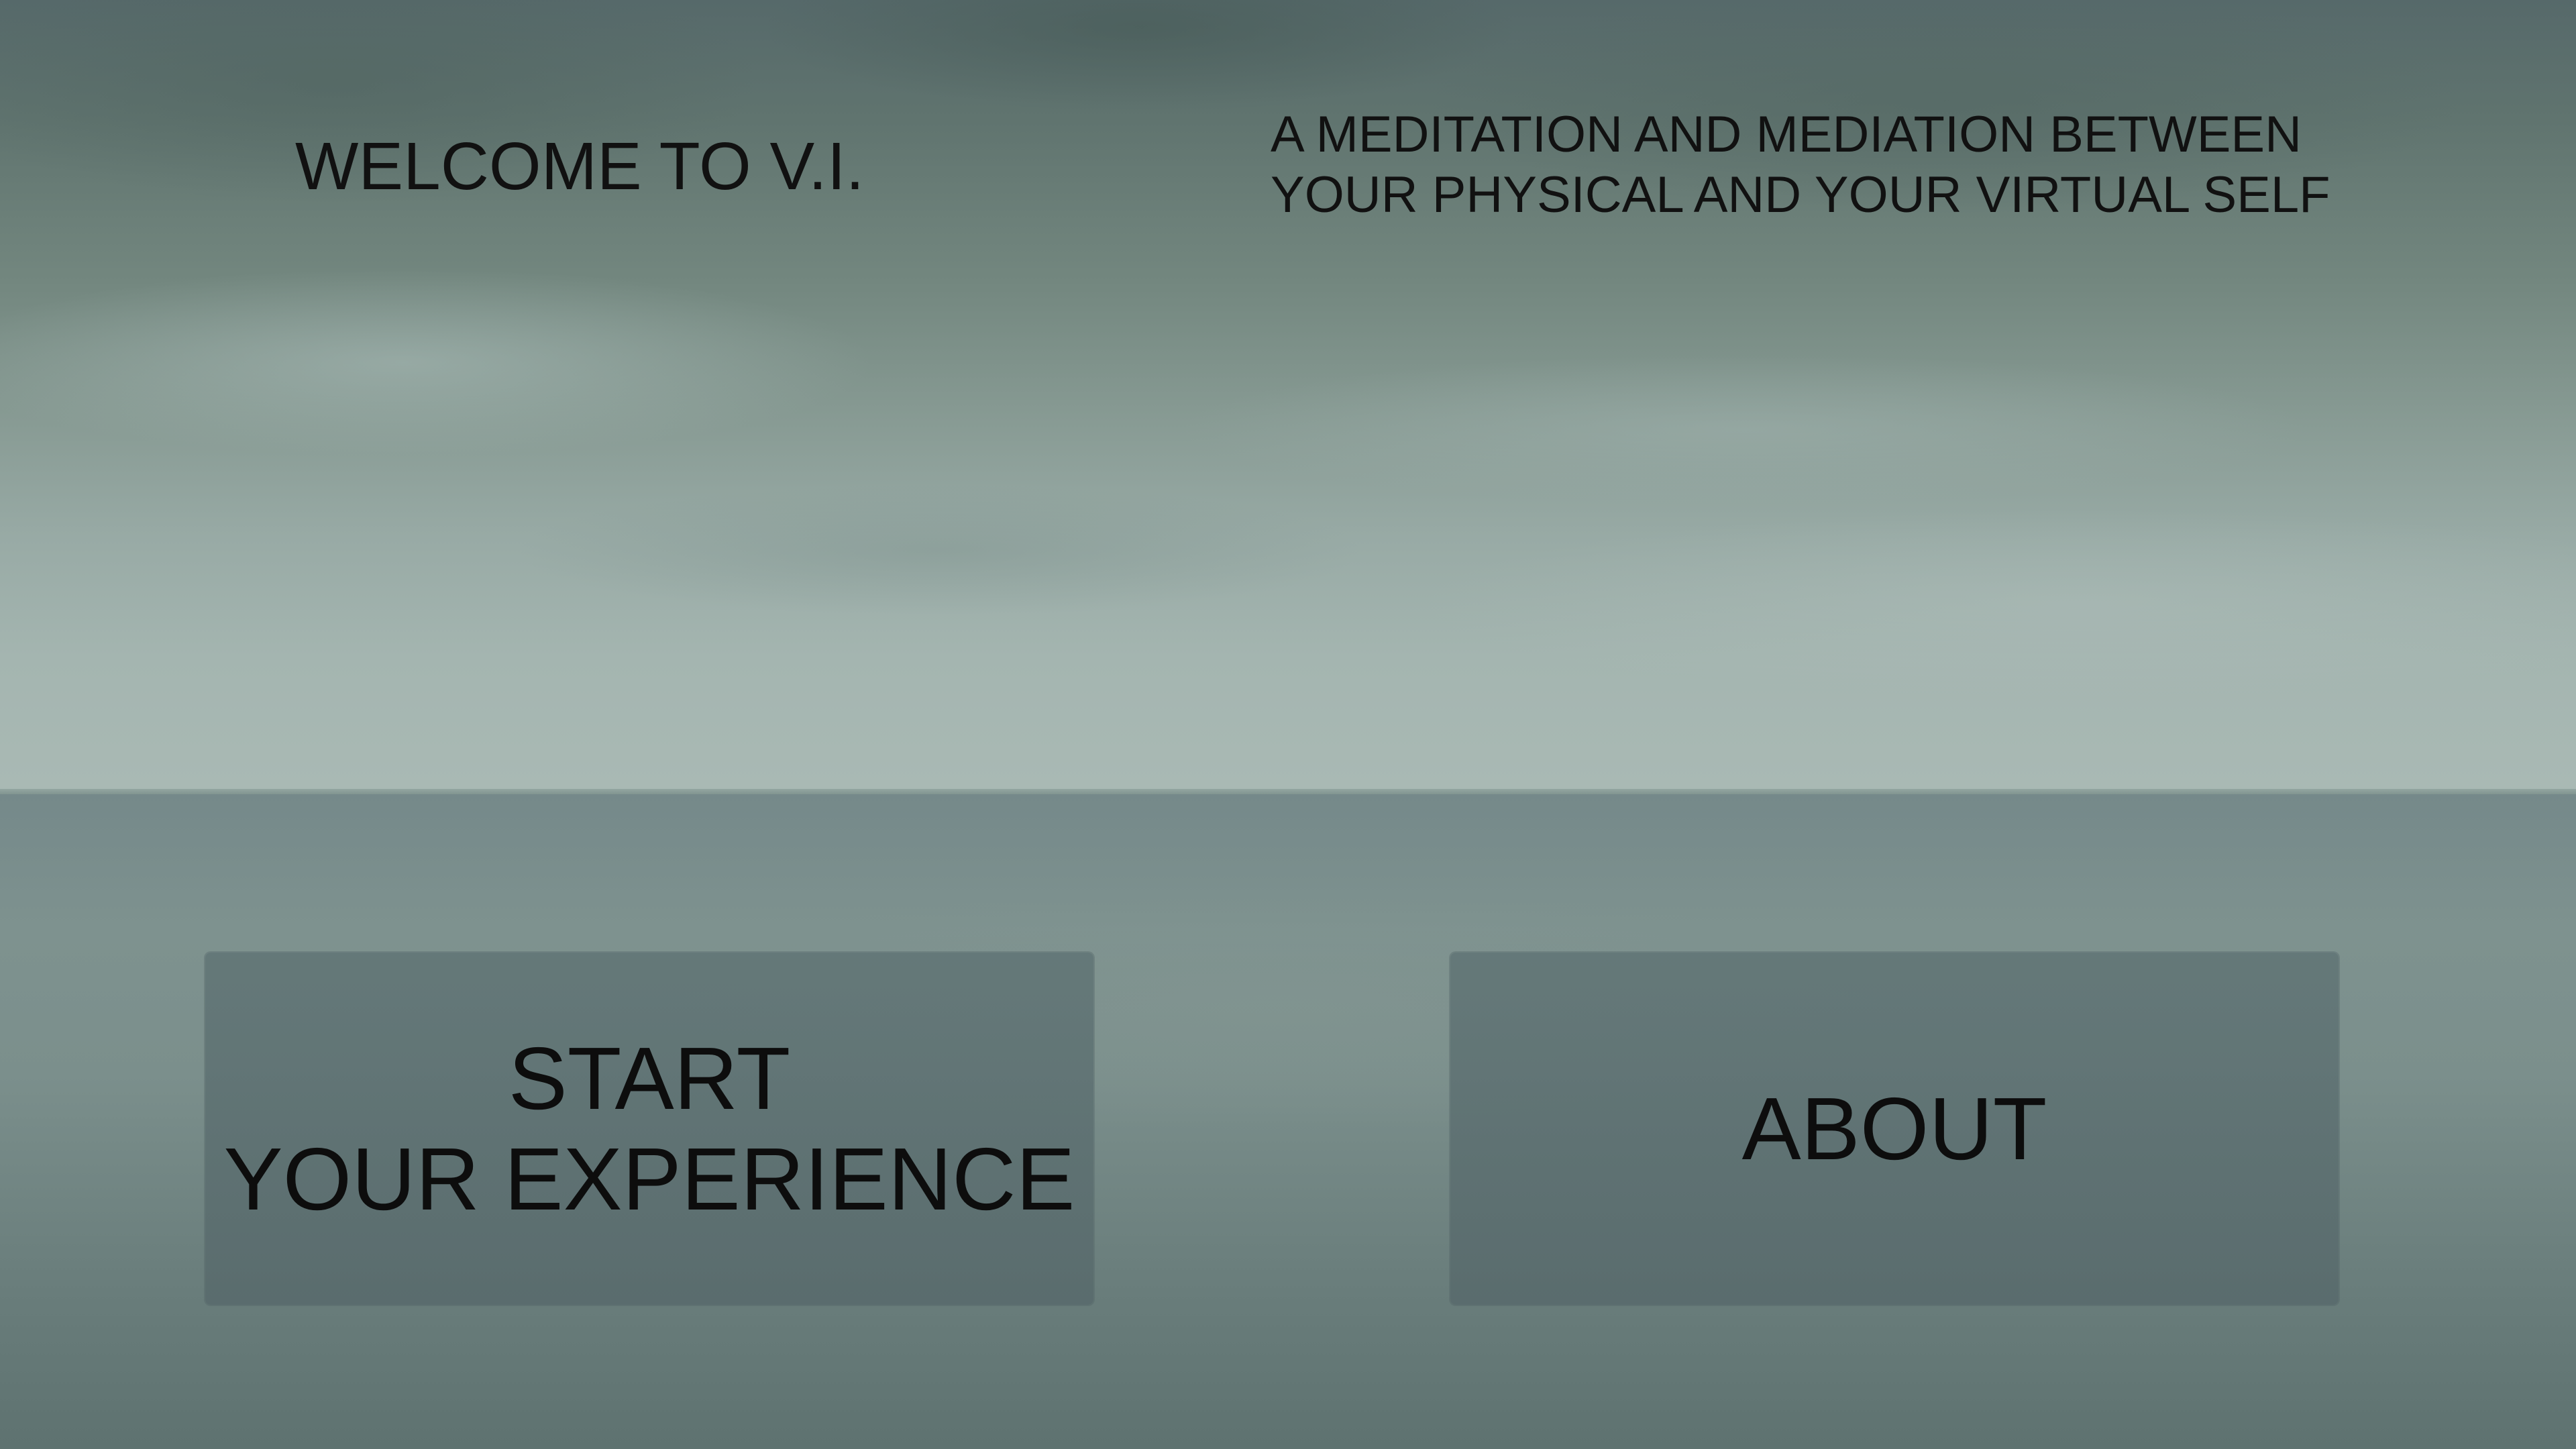 This screenshot has width=2576, height=1449. What do you see at coordinates (1786, 134) in the screenshot?
I see `tagline-line-1: A MEDITATION AND MEDIATION BETWEEN` at bounding box center [1786, 134].